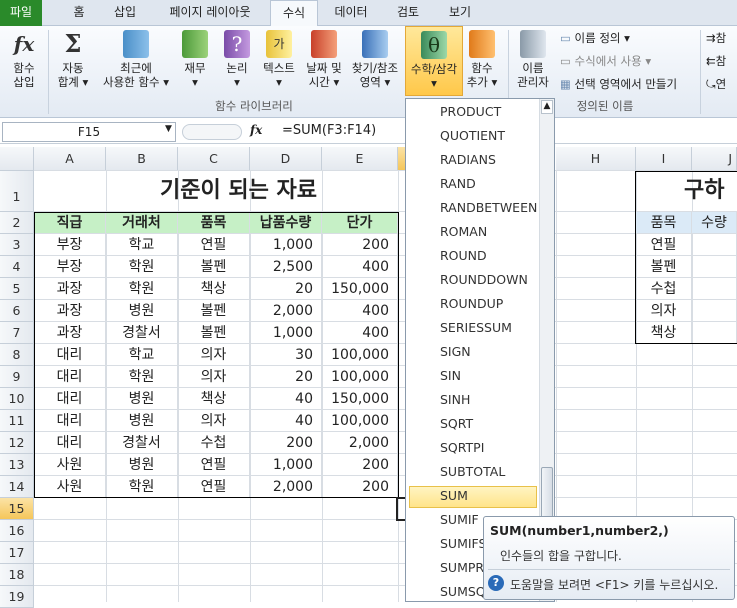 The width and height of the screenshot is (737, 608). What do you see at coordinates (17, 267) in the screenshot?
I see `row-header: 4` at bounding box center [17, 267].